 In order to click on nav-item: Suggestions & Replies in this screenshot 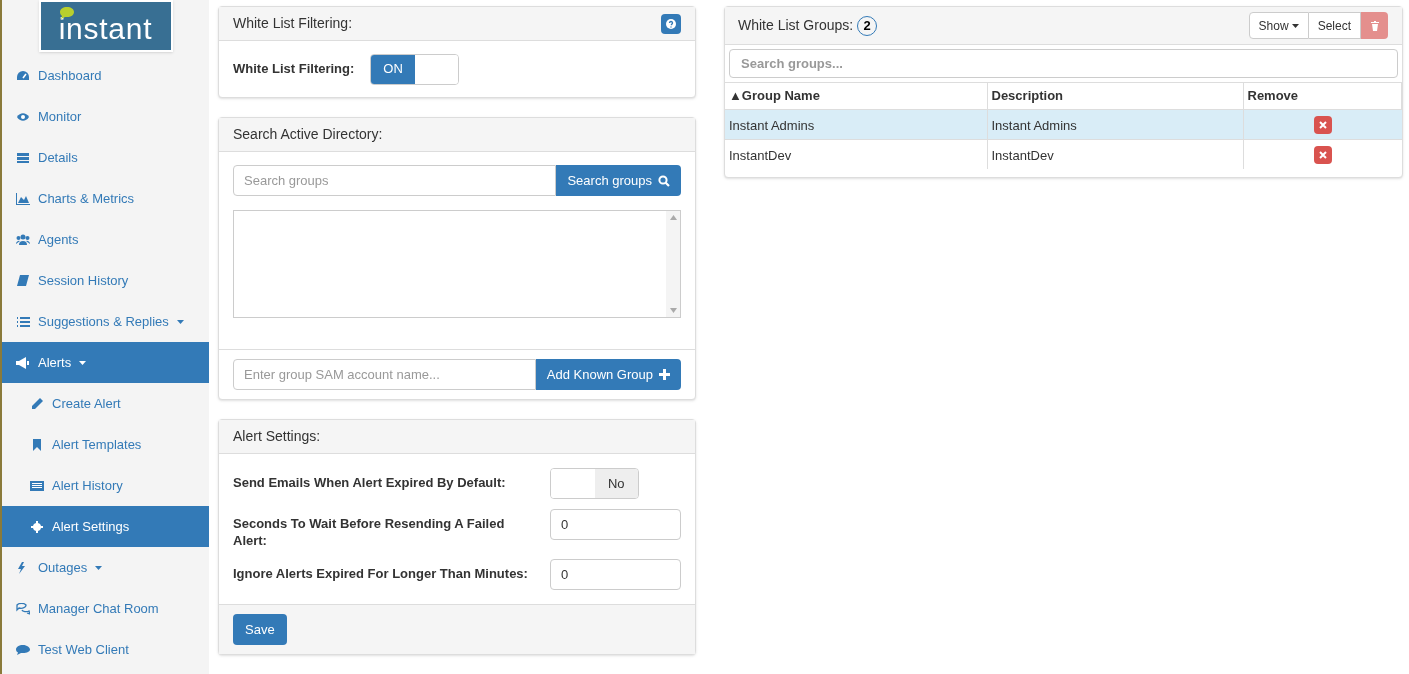, I will do `click(105, 321)`.